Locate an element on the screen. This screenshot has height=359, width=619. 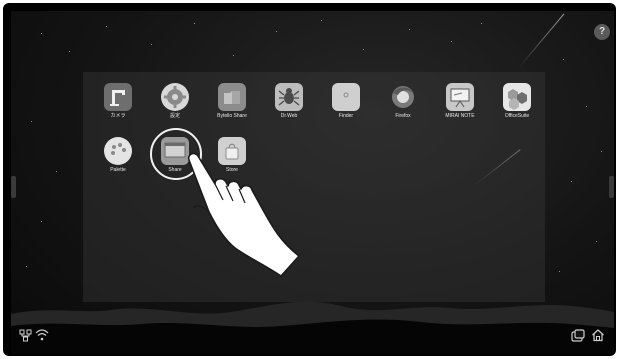
app-camera: カメラ is located at coordinates (118, 101).